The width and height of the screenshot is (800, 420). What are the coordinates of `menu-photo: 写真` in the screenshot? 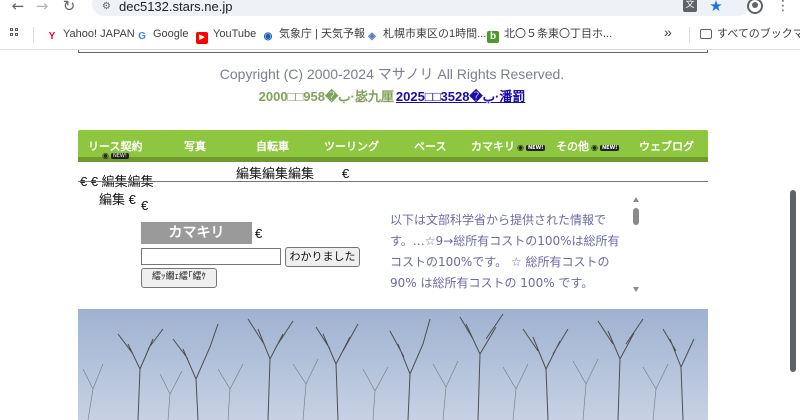 It's located at (195, 146).